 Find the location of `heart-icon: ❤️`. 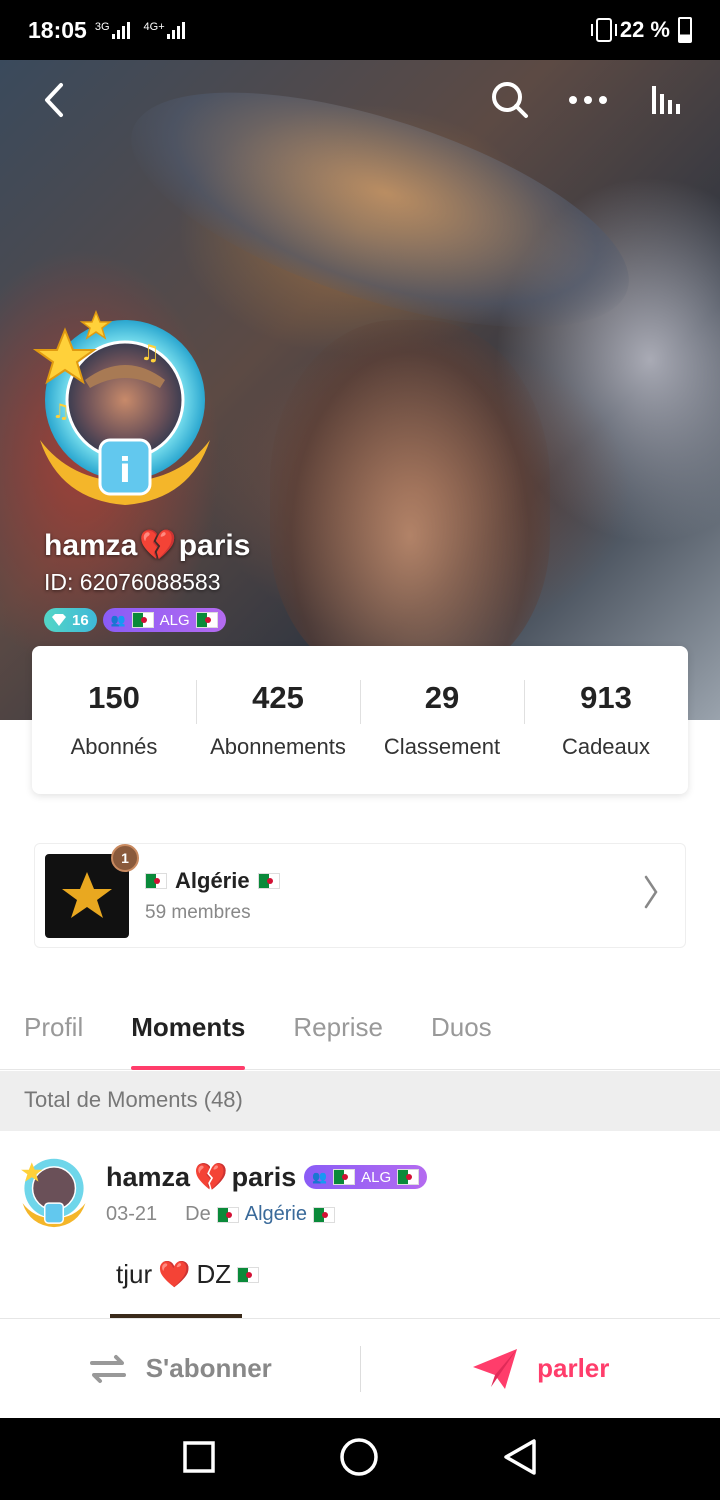

heart-icon: ❤️ is located at coordinates (174, 1274).